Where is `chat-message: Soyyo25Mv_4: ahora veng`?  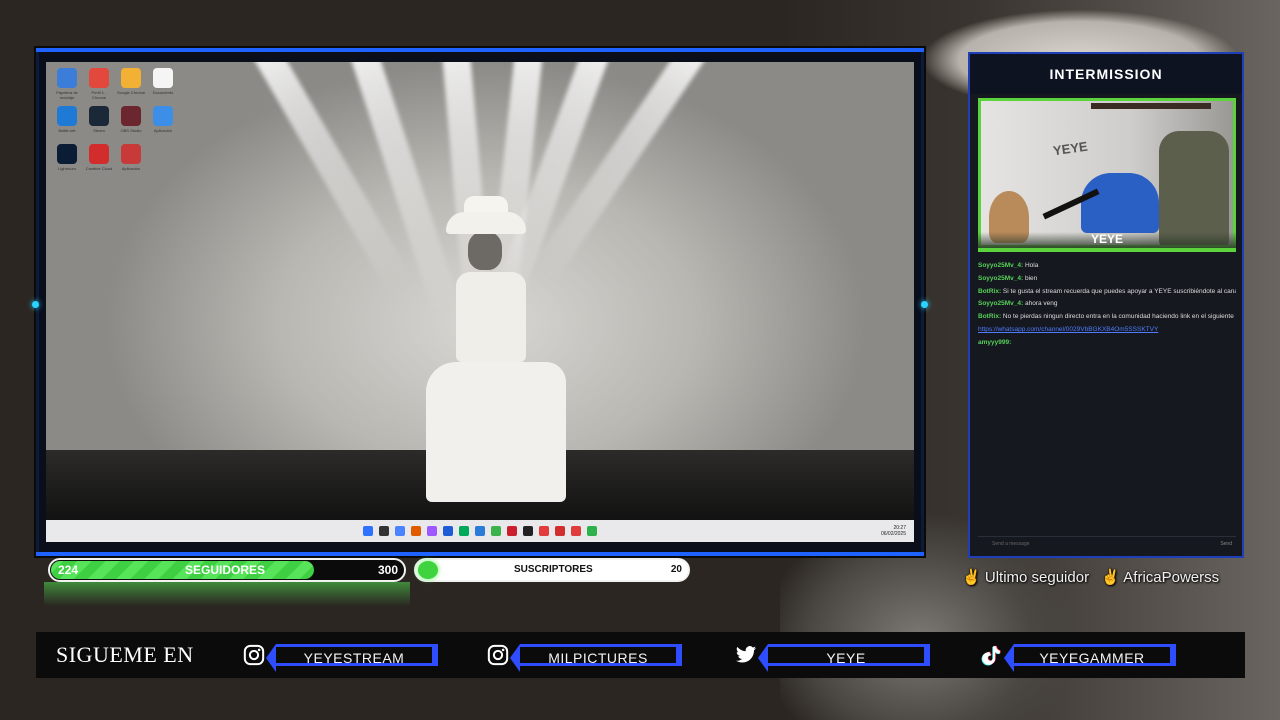 chat-message: Soyyo25Mv_4: ahora veng is located at coordinates (1107, 304).